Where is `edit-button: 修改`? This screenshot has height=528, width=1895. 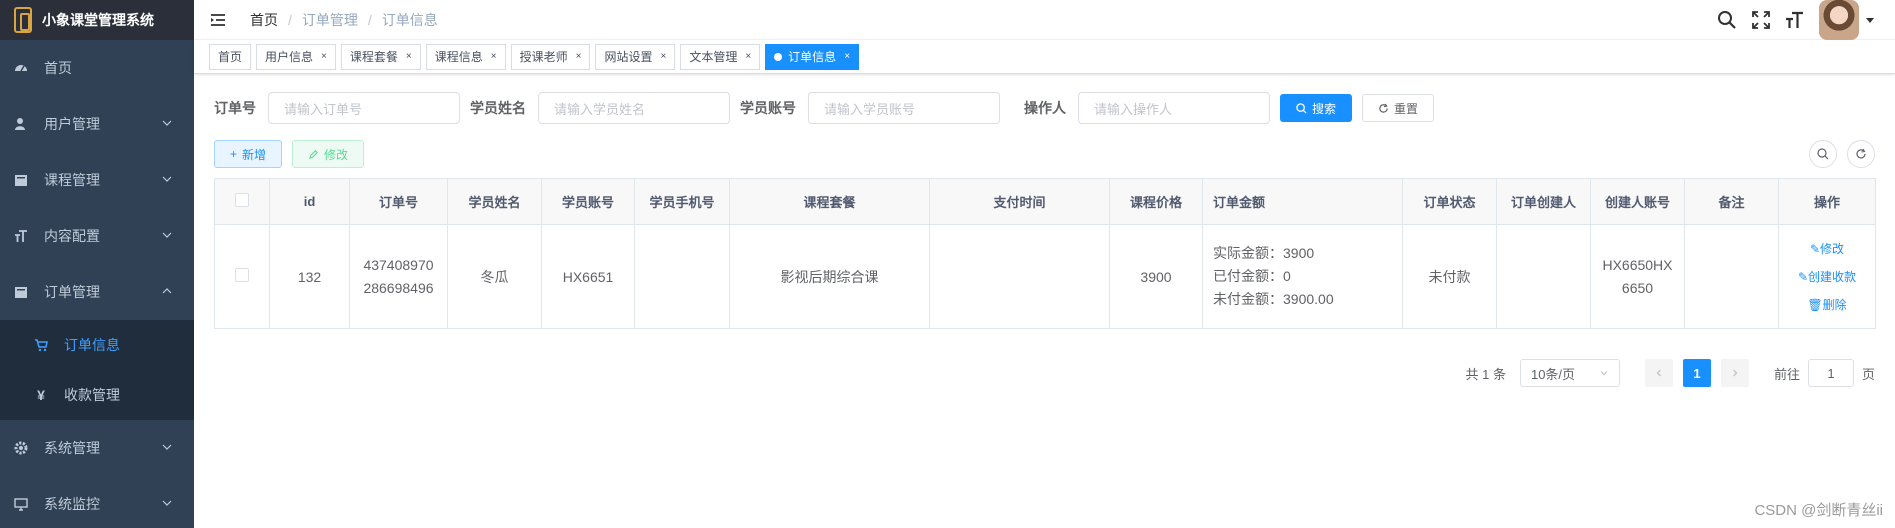
edit-button: 修改 is located at coordinates (328, 154).